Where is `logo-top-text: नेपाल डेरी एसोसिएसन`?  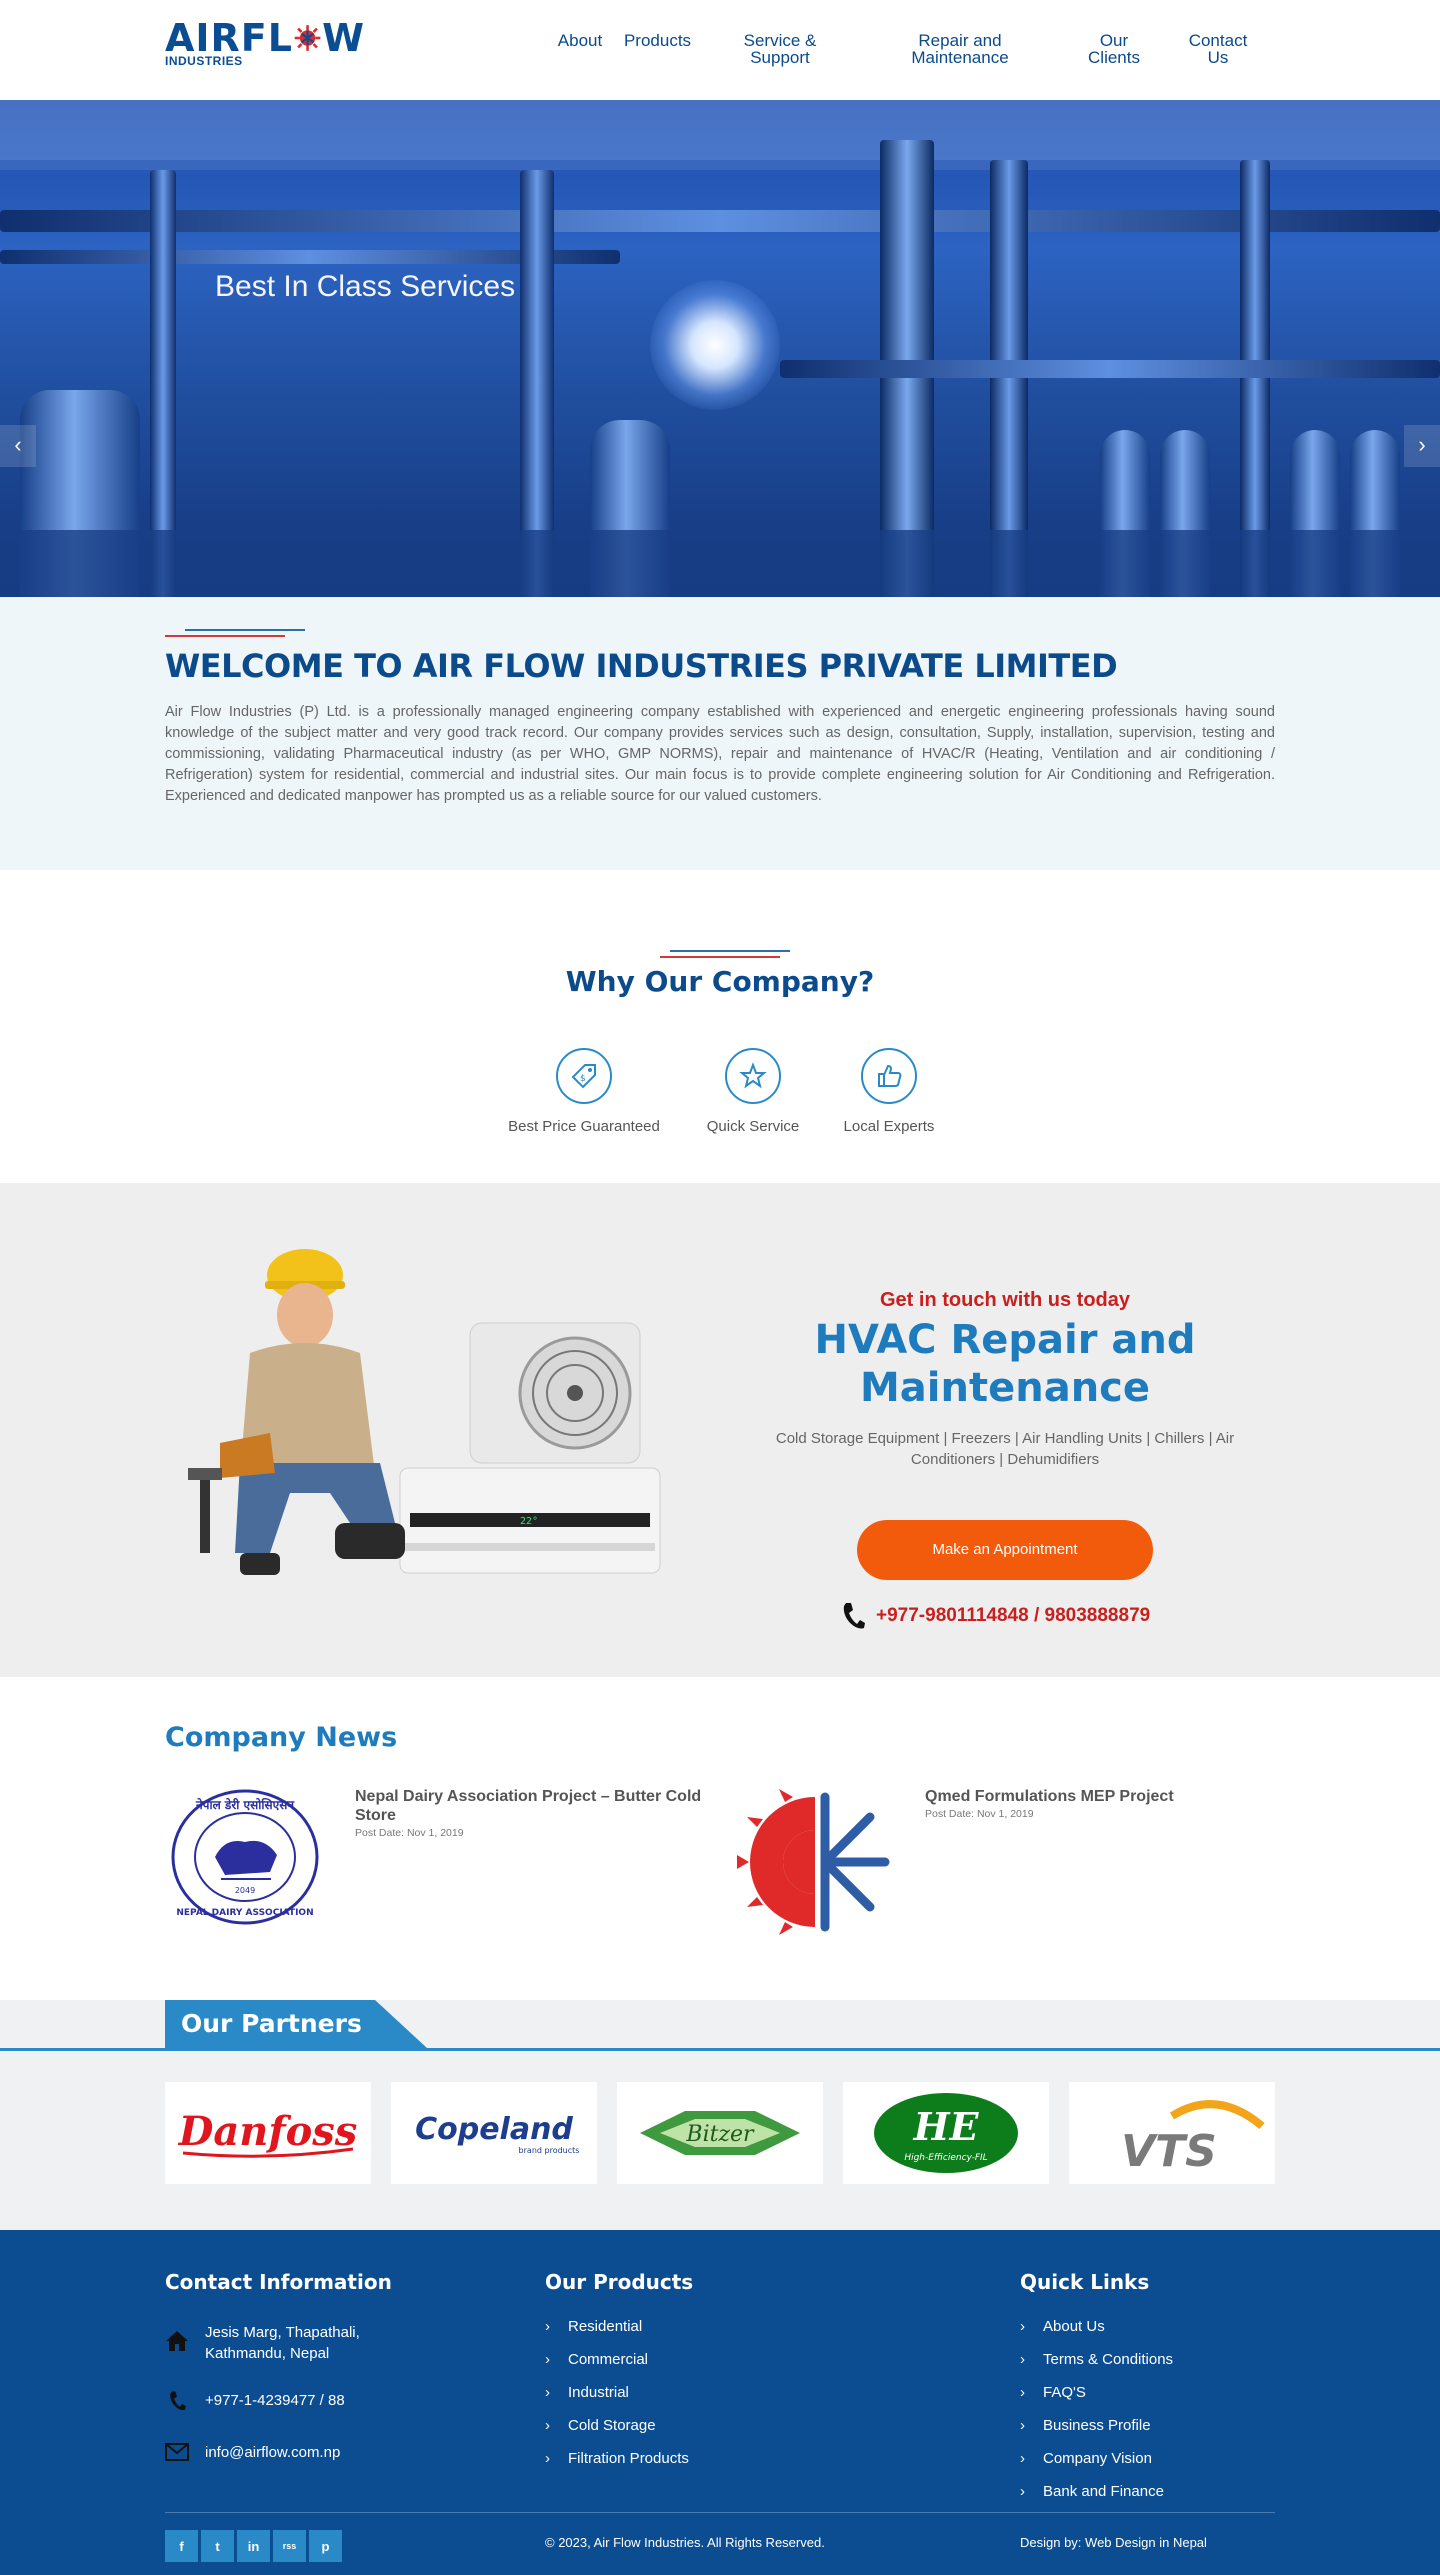
logo-top-text: नेपाल डेरी एसोसिएसन is located at coordinates (245, 1805).